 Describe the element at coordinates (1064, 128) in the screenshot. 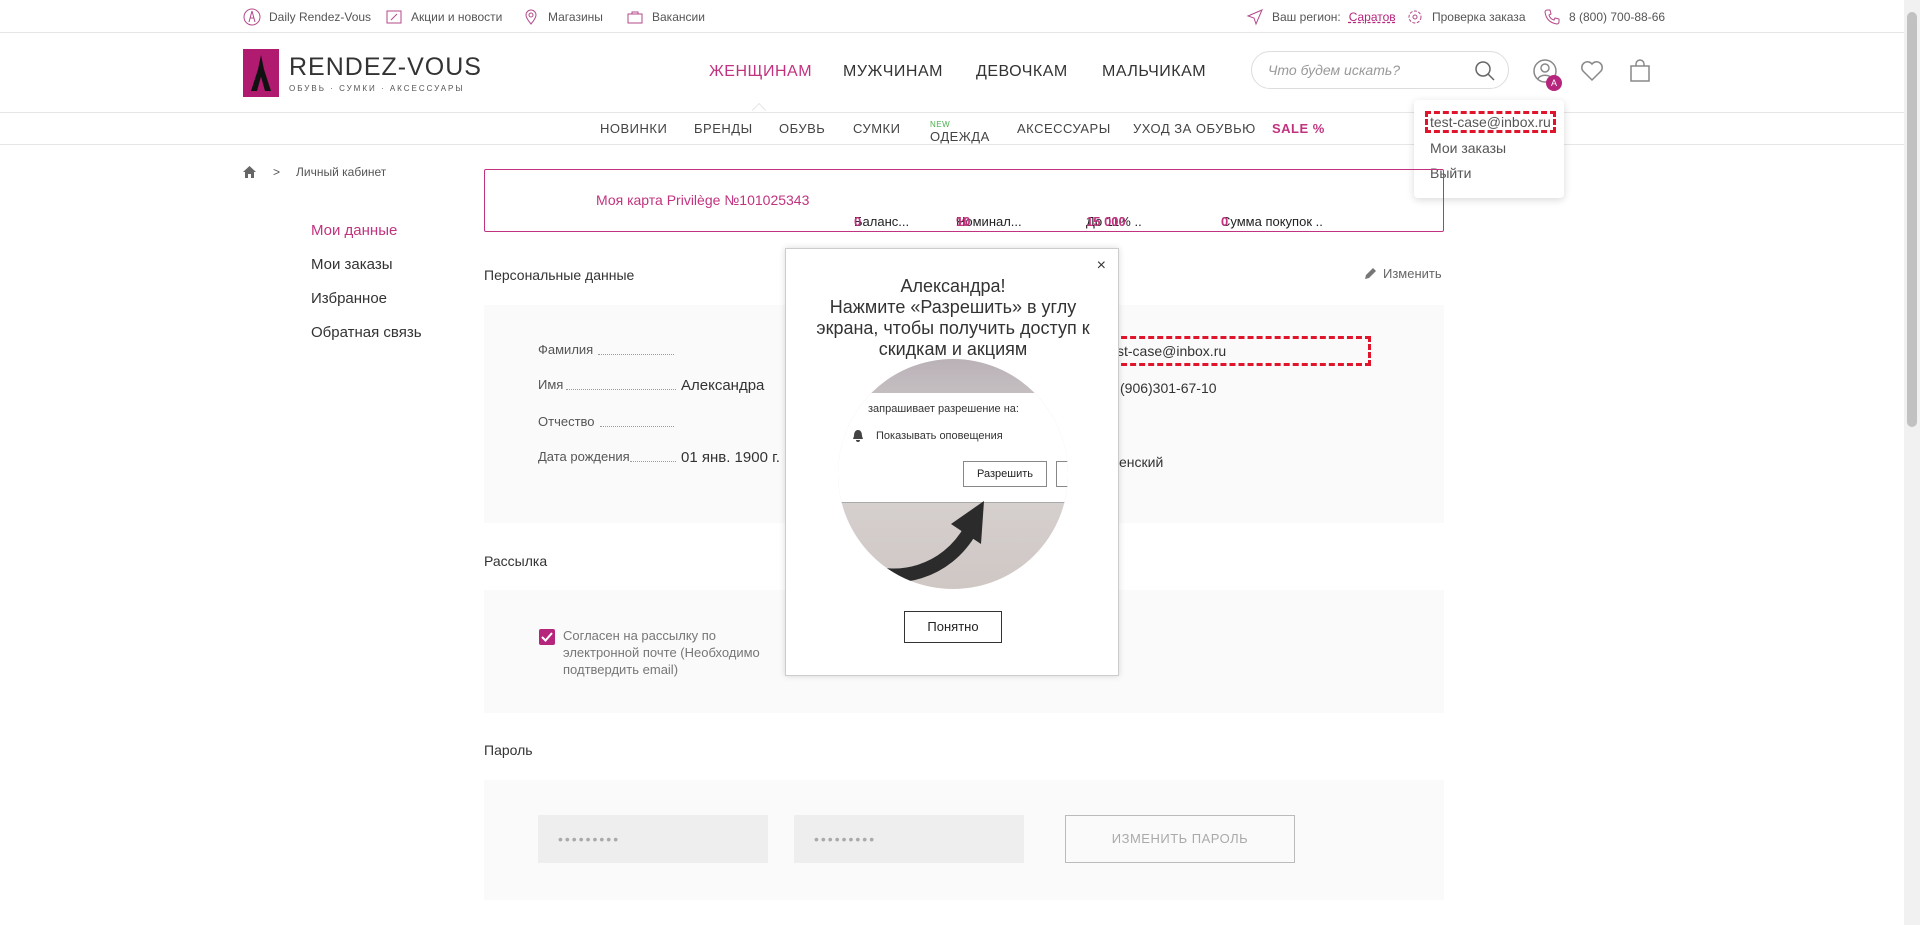

I see `subnav-accessories: АКСЕССУАРЫ` at that location.